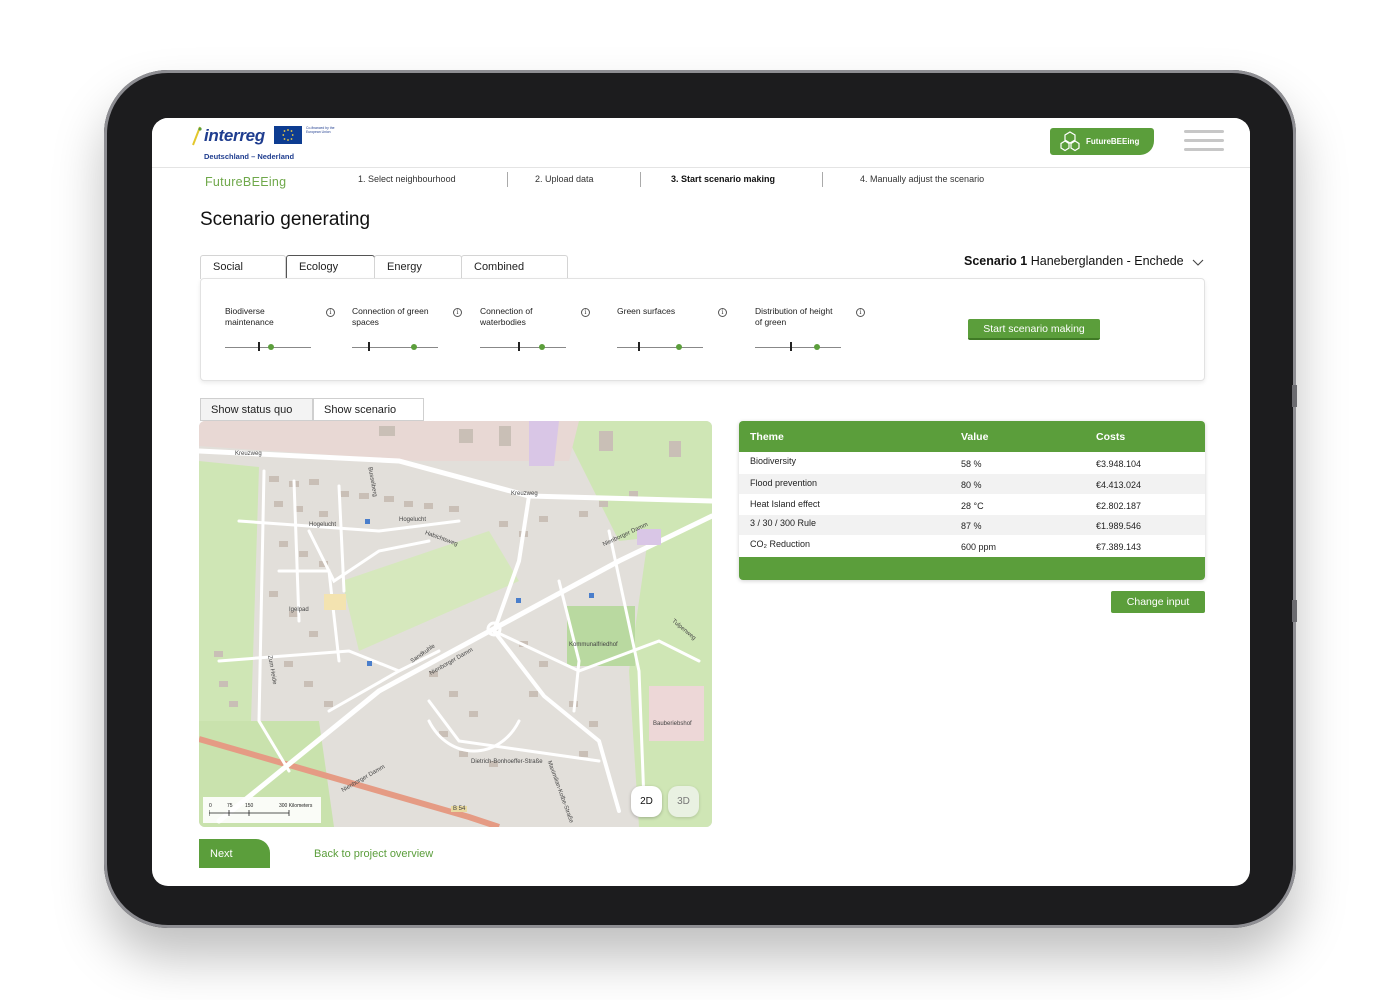 The height and width of the screenshot is (1000, 1400). Describe the element at coordinates (210, 806) in the screenshot. I see `scale-tick: 0` at that location.